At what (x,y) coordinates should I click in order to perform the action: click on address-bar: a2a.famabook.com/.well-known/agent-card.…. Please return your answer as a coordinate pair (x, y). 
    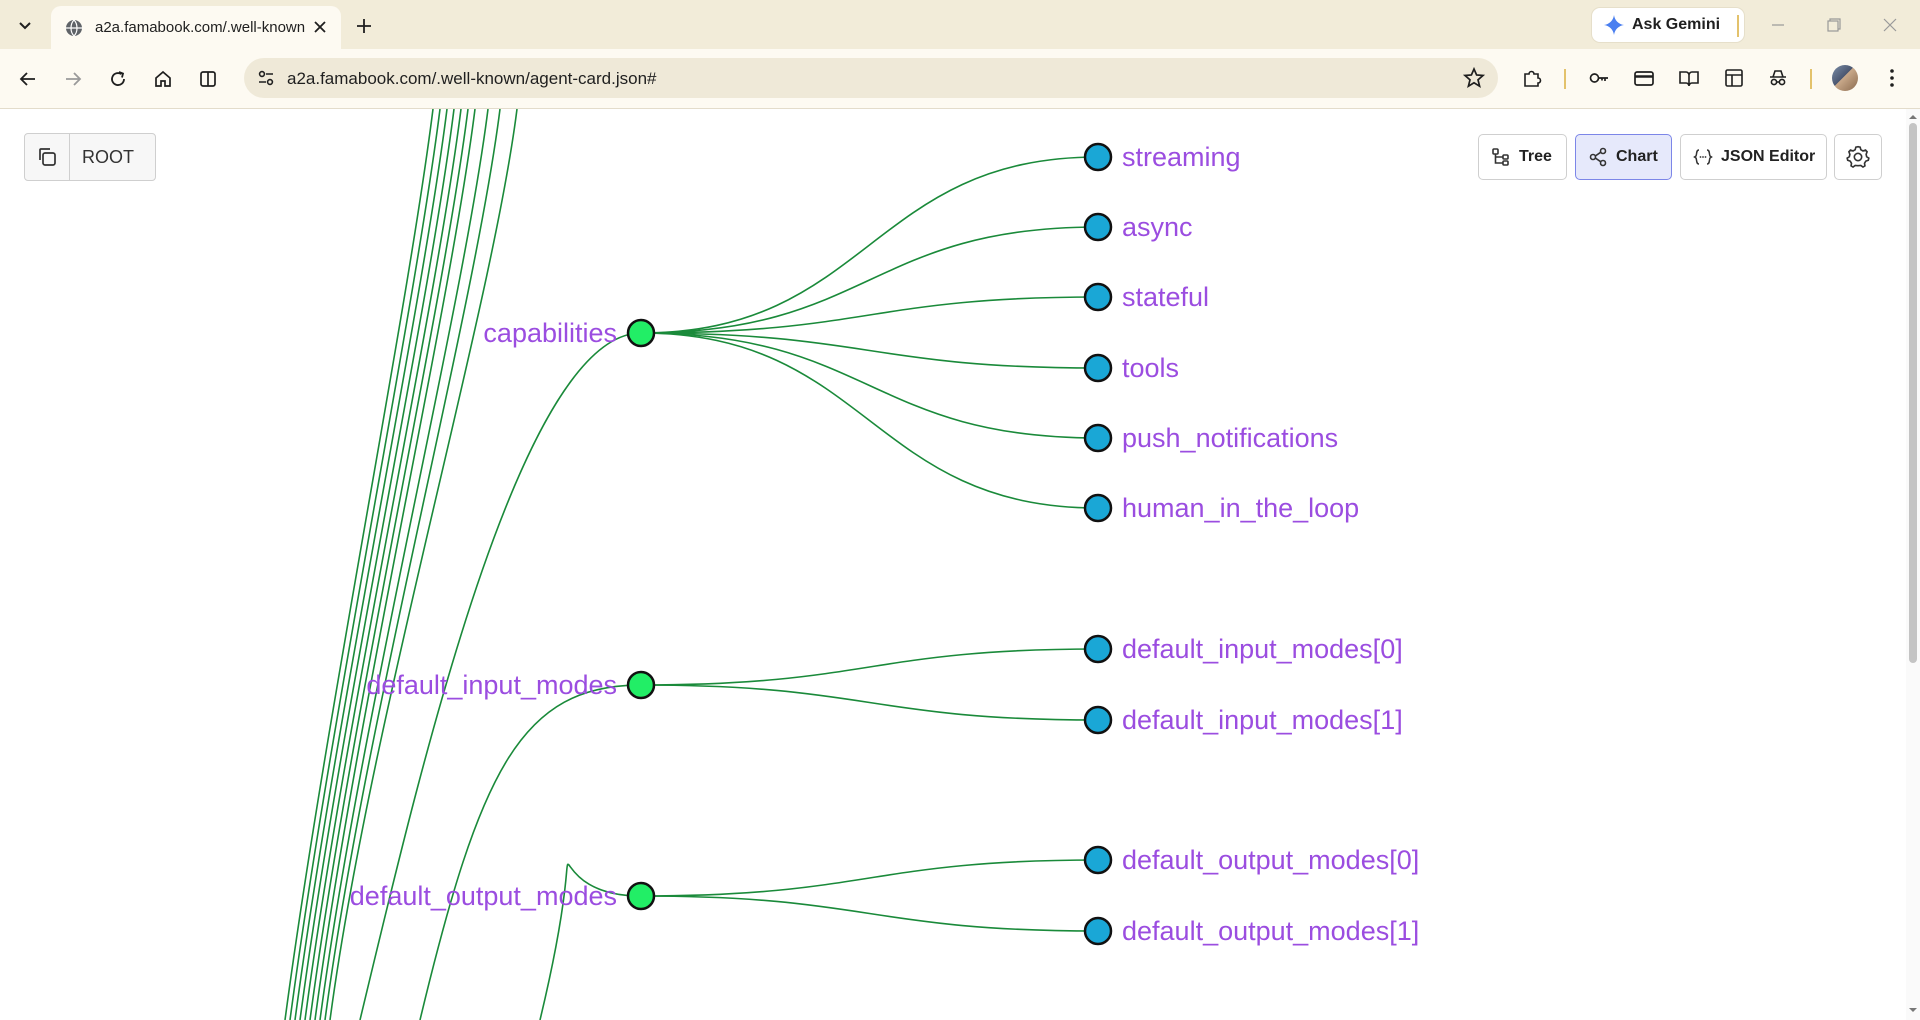
    Looking at the image, I should click on (871, 78).